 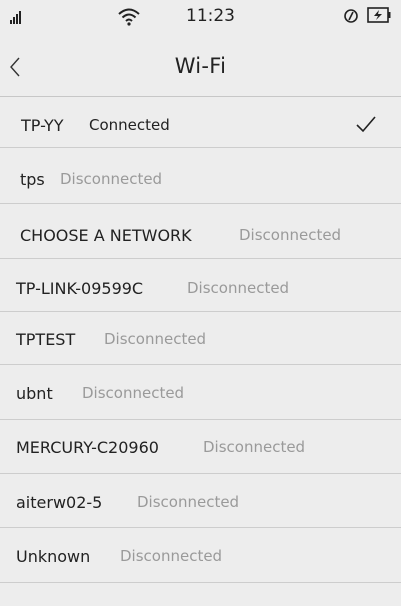 I want to click on network-row-unknown: Unknown Disconnected, so click(x=200, y=555).